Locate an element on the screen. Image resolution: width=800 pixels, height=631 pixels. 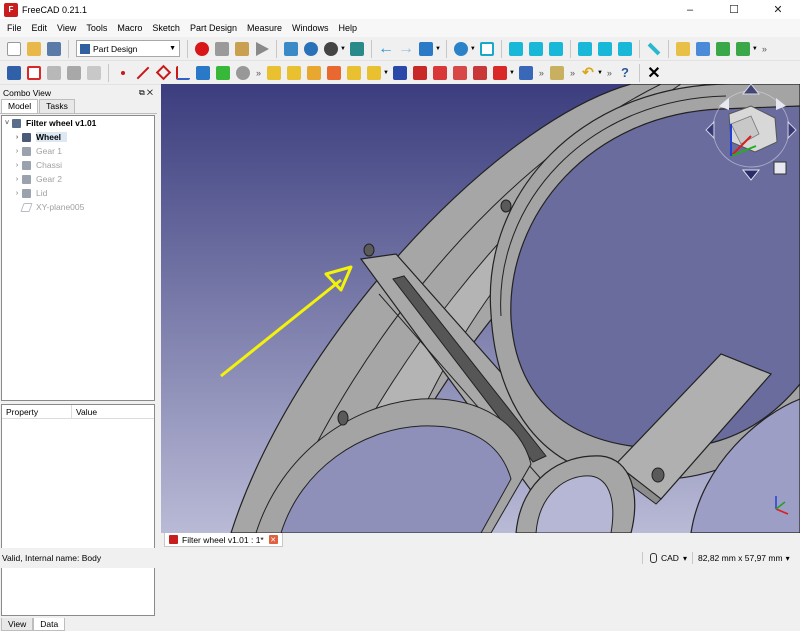
view-bottom-button is located at coordinates (605, 49).